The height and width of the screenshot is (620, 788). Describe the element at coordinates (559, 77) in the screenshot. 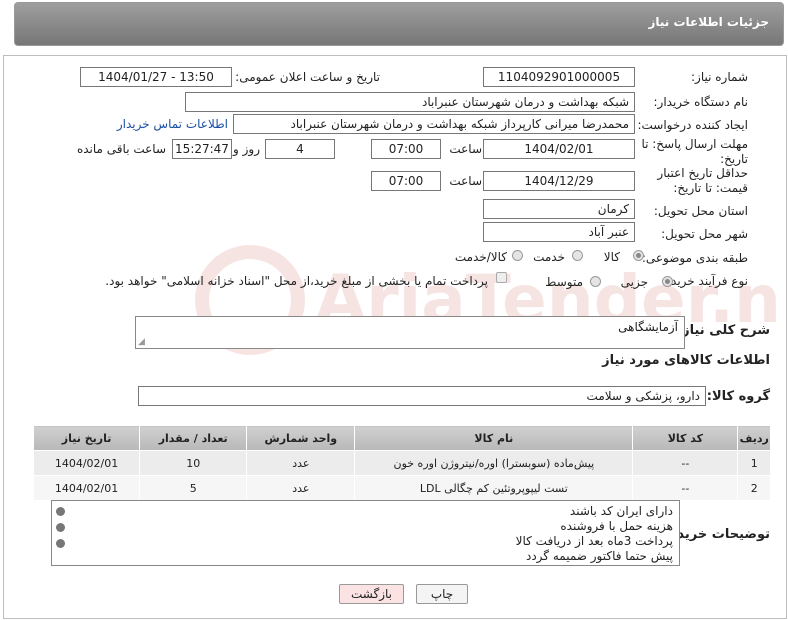

I see `need-number-field: 1104092901000005` at that location.